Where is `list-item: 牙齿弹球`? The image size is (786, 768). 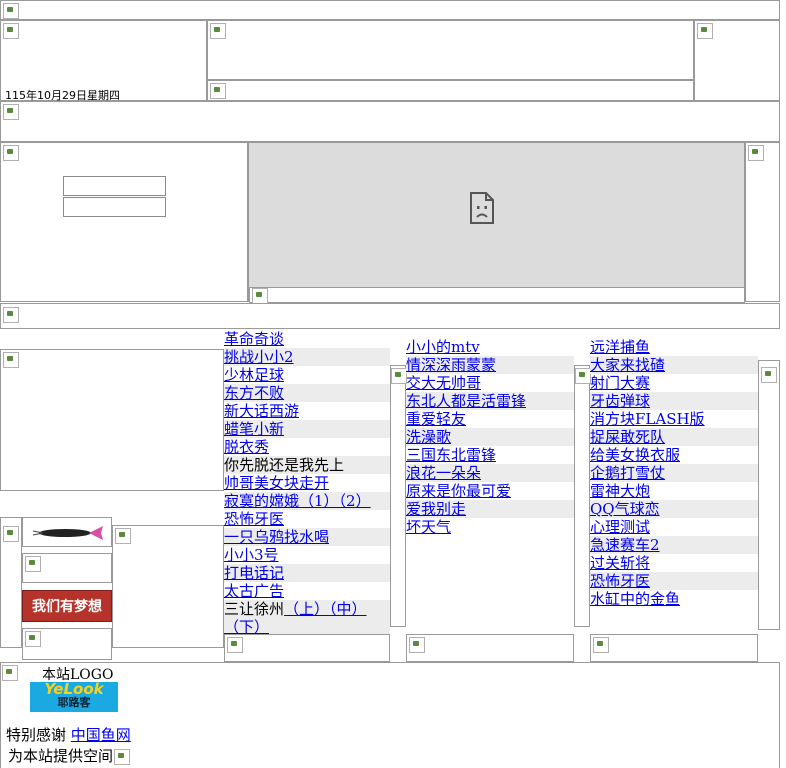 list-item: 牙齿弹球 is located at coordinates (674, 401).